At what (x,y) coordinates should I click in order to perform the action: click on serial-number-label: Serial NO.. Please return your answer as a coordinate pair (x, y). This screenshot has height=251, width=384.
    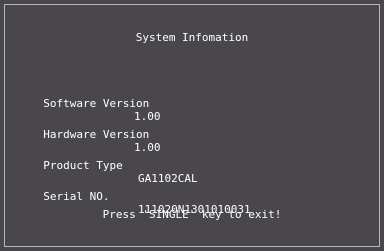
    Looking at the image, I should click on (76, 196).